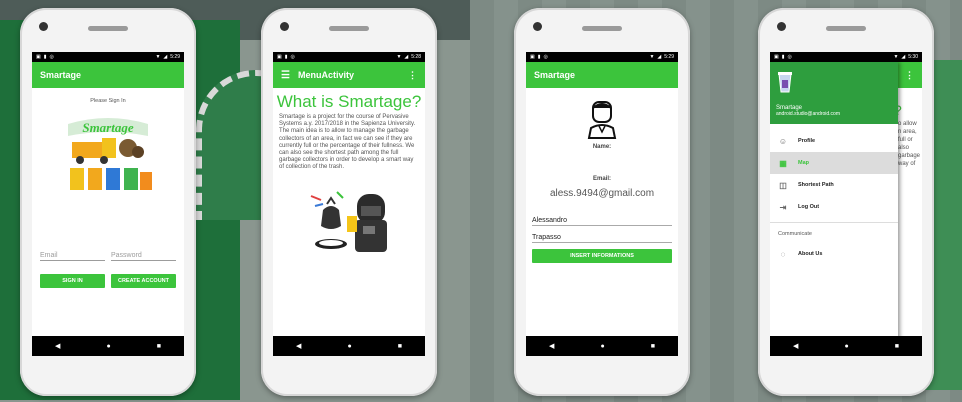  Describe the element at coordinates (143, 256) in the screenshot. I see `password-input: Password` at that location.